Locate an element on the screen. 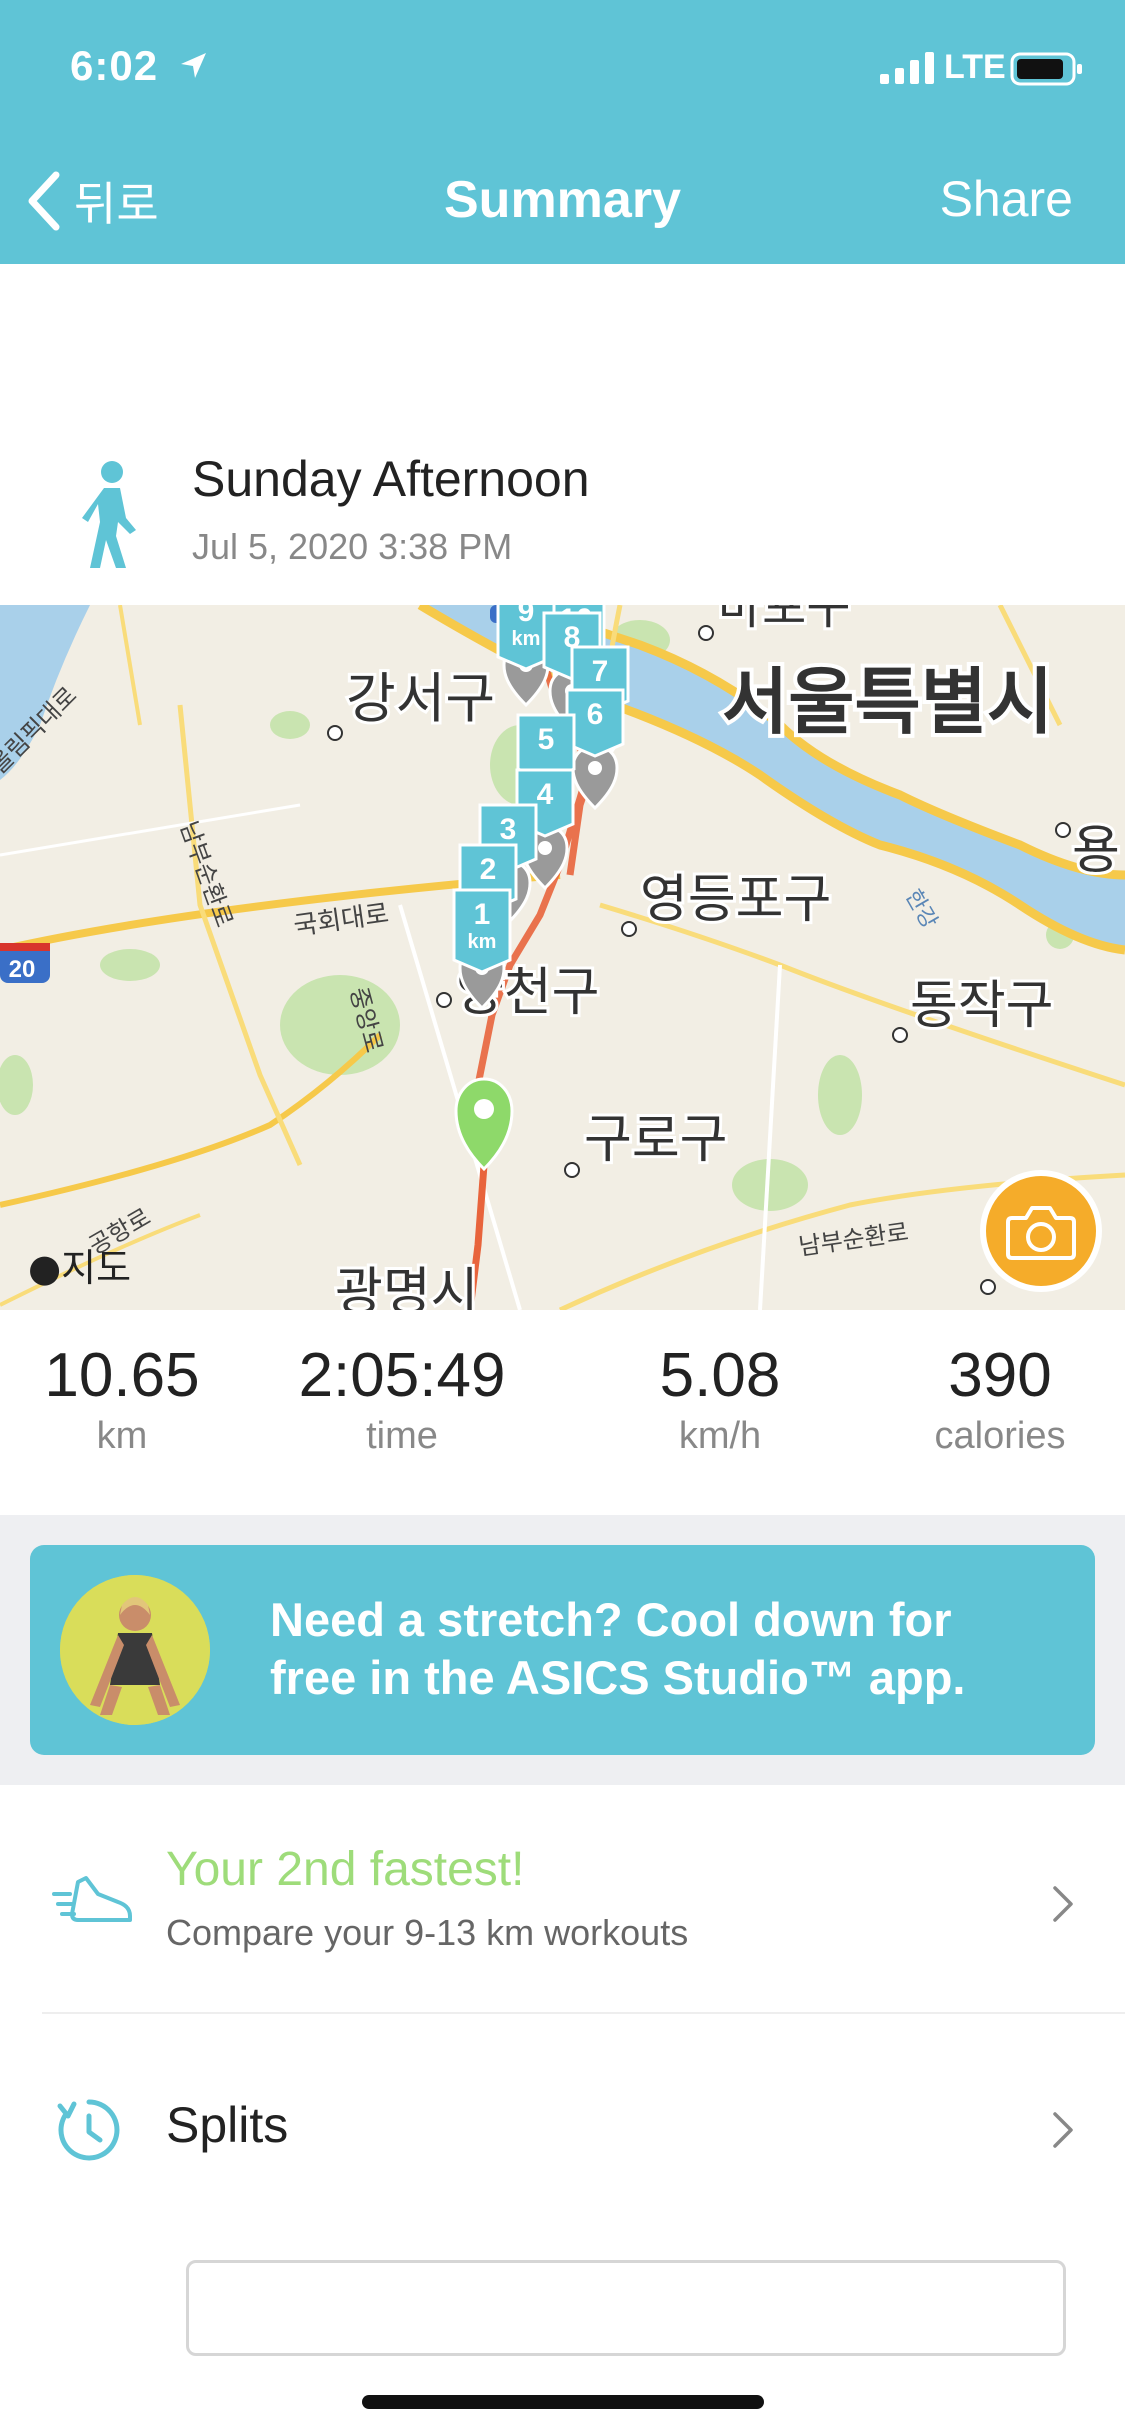 The height and width of the screenshot is (2436, 1125). stat-time: 2:05:49 time is located at coordinates (402, 1399).